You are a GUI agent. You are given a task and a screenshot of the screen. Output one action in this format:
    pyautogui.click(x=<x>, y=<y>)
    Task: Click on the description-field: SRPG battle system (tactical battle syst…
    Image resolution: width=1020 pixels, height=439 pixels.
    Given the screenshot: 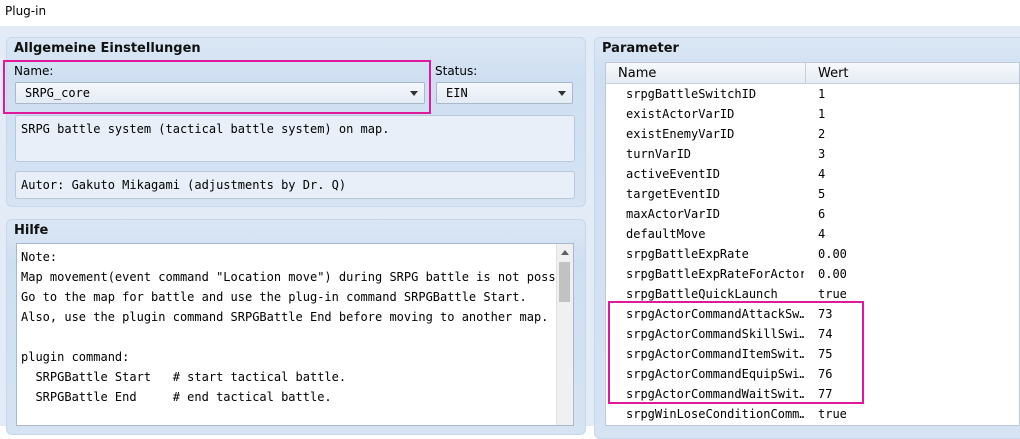 What is the action you would take?
    pyautogui.click(x=295, y=138)
    